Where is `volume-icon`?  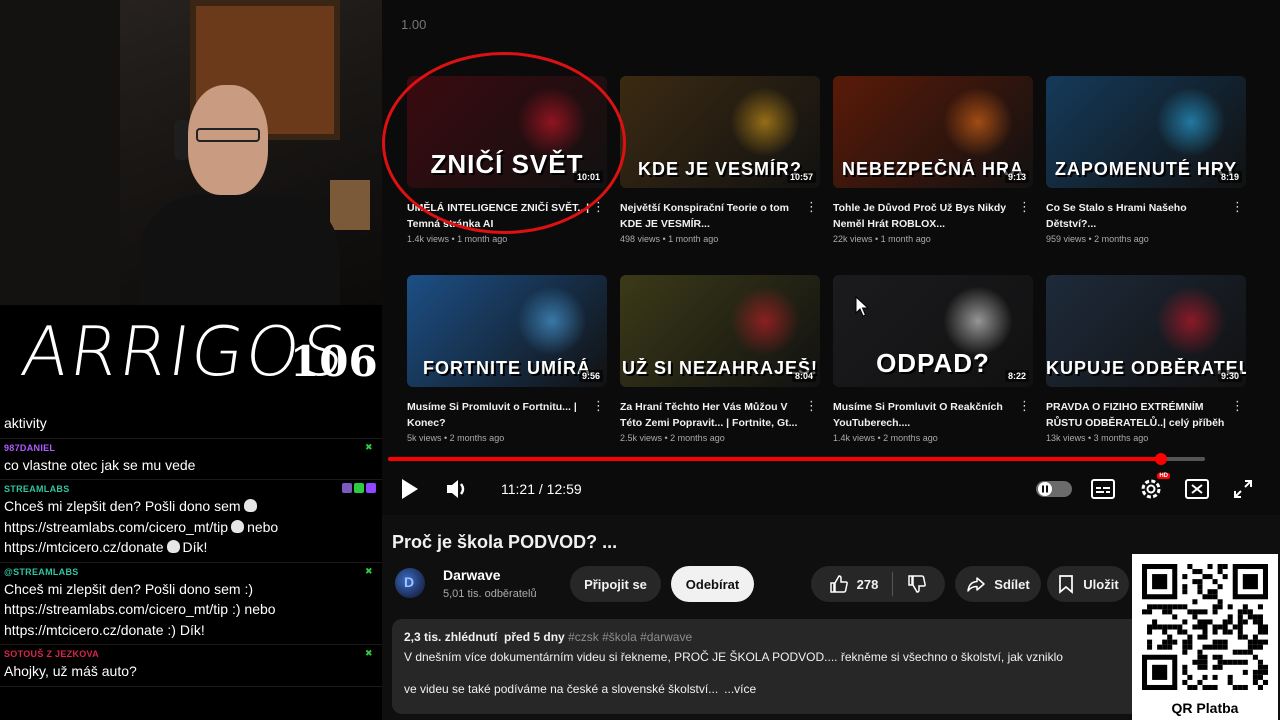
volume-icon is located at coordinates (456, 489).